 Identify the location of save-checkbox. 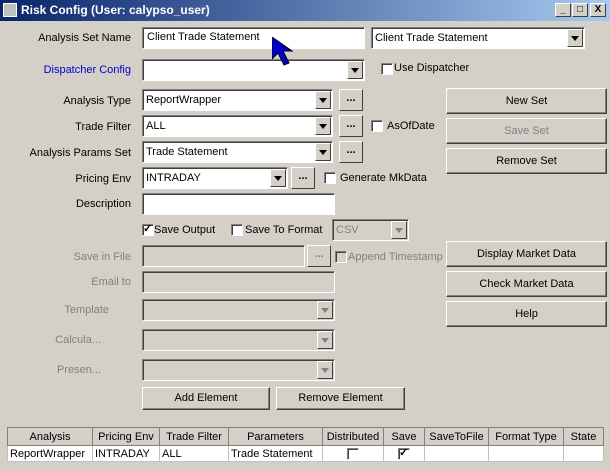
(404, 453).